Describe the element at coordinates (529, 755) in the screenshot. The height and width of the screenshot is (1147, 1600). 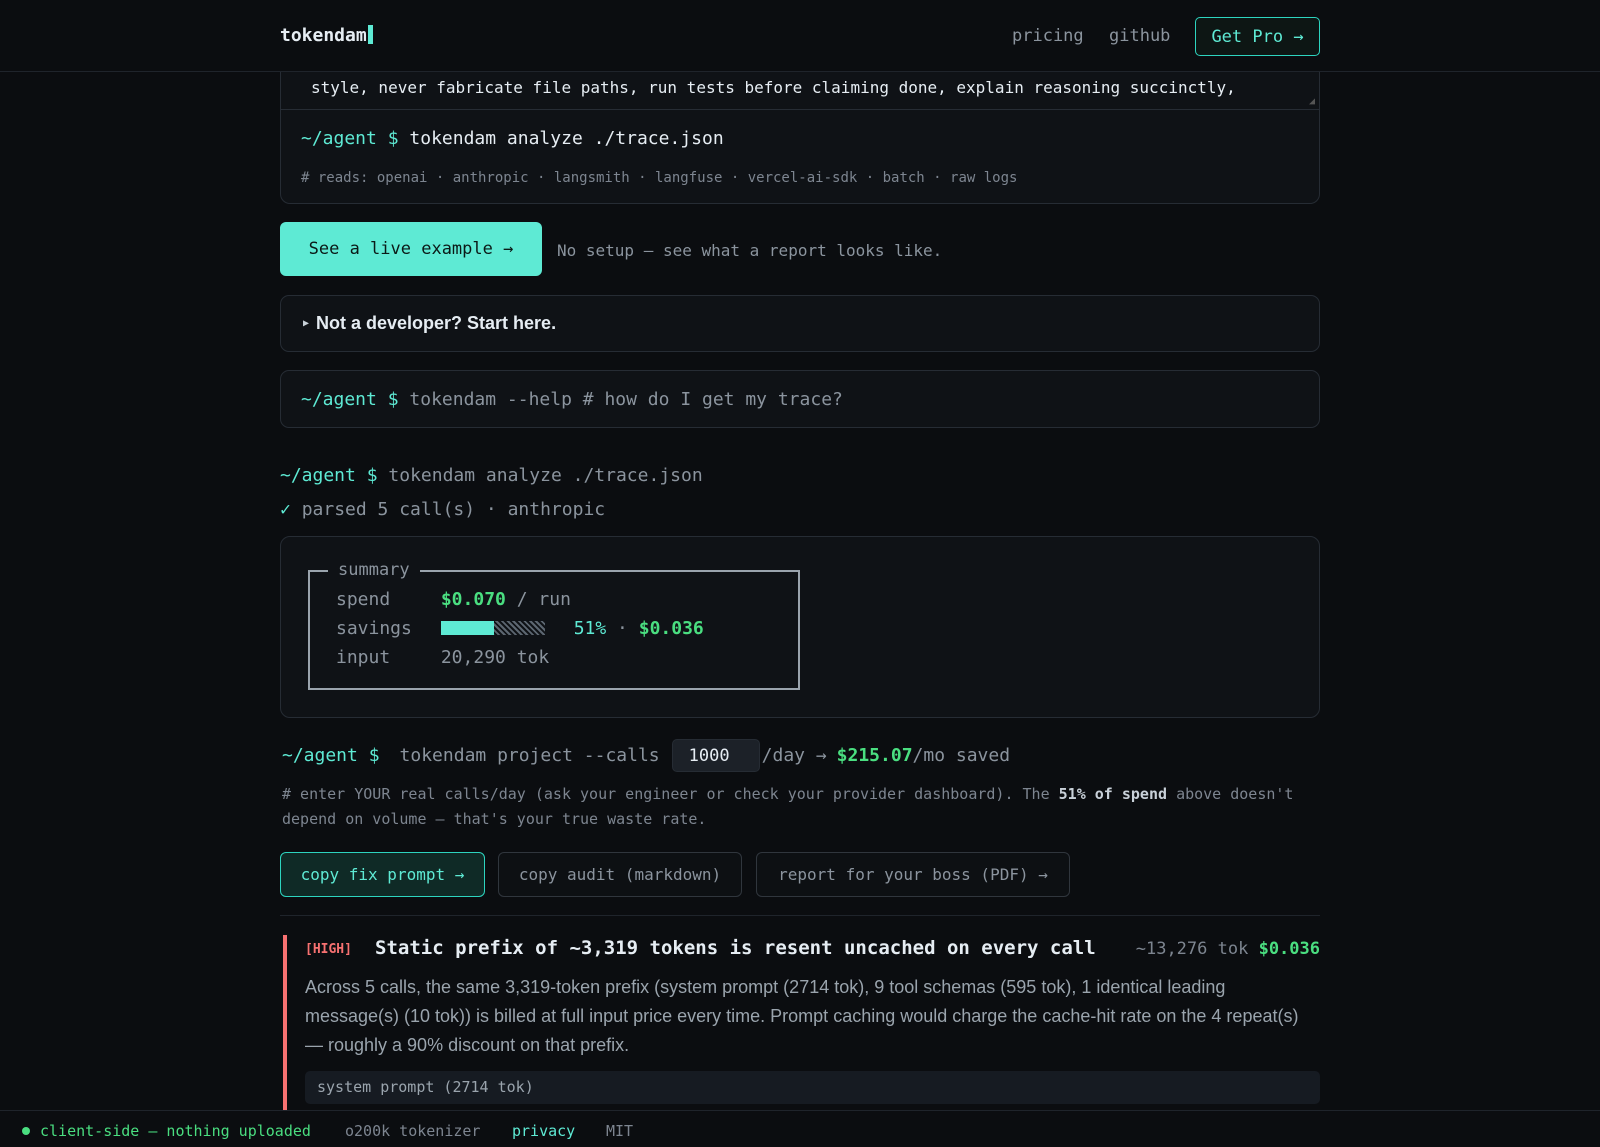
I see `project-command: tokendam project --calls` at that location.